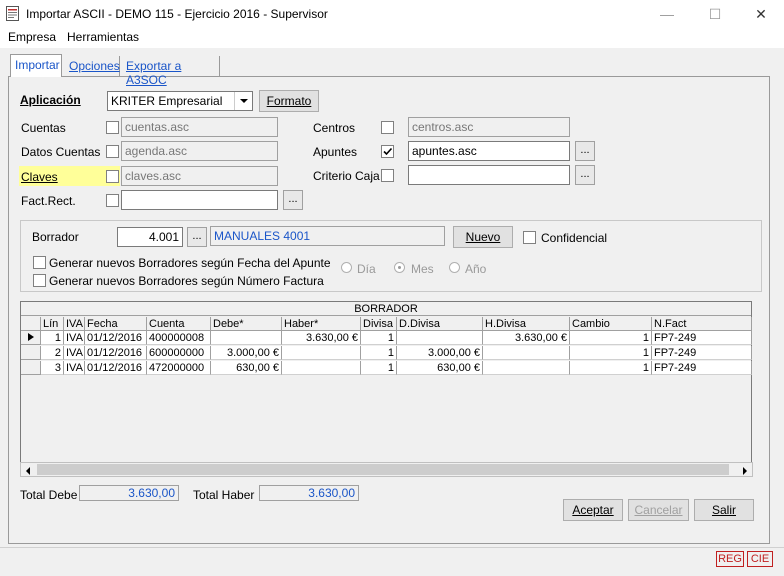  Describe the element at coordinates (489, 175) in the screenshot. I see `criterio-caja-file-input` at that location.